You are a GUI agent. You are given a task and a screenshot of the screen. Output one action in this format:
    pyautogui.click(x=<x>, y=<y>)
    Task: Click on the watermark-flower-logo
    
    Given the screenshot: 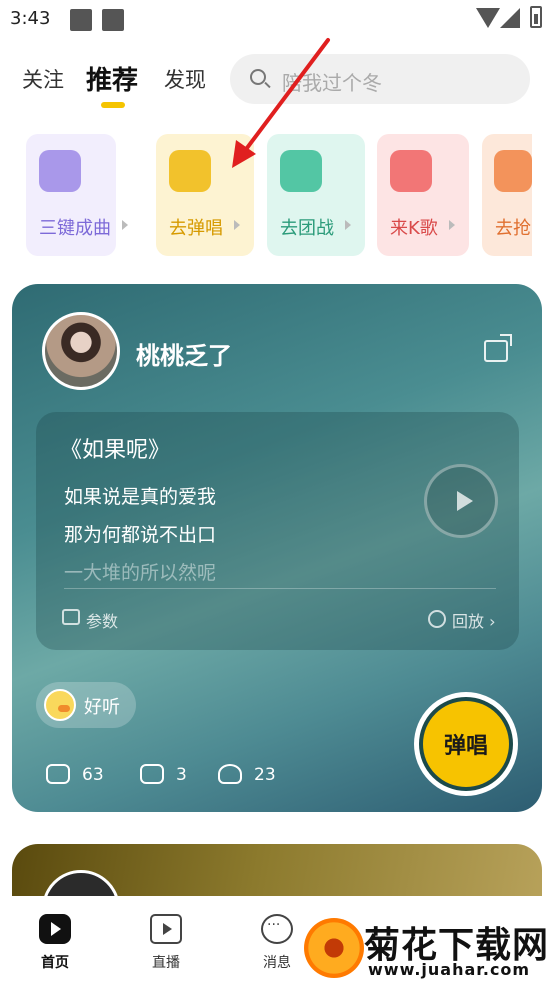 What is the action you would take?
    pyautogui.click(x=334, y=948)
    